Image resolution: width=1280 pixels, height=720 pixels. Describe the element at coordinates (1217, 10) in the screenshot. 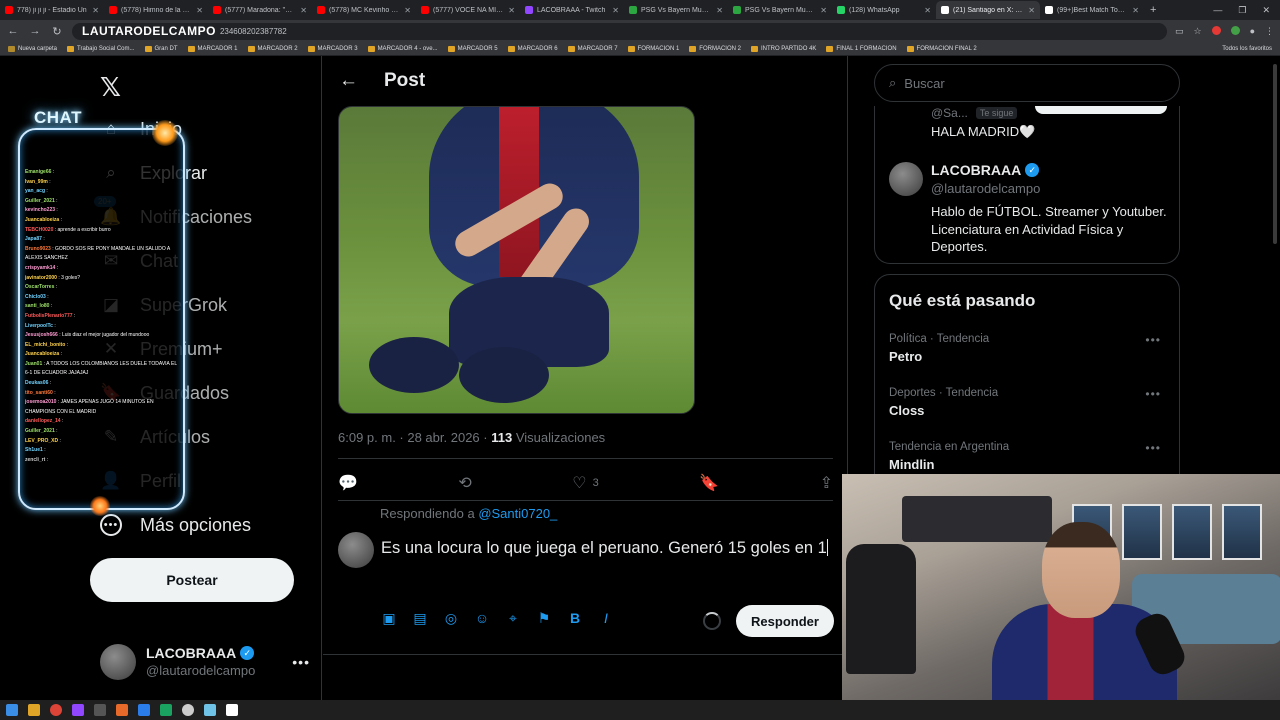

I see `minimize-icon: —` at that location.